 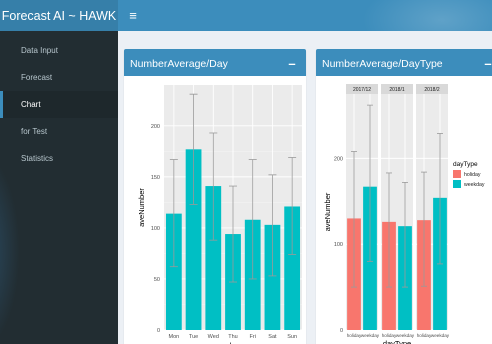 What do you see at coordinates (157, 280) in the screenshot?
I see `y-tick-label: 50` at bounding box center [157, 280].